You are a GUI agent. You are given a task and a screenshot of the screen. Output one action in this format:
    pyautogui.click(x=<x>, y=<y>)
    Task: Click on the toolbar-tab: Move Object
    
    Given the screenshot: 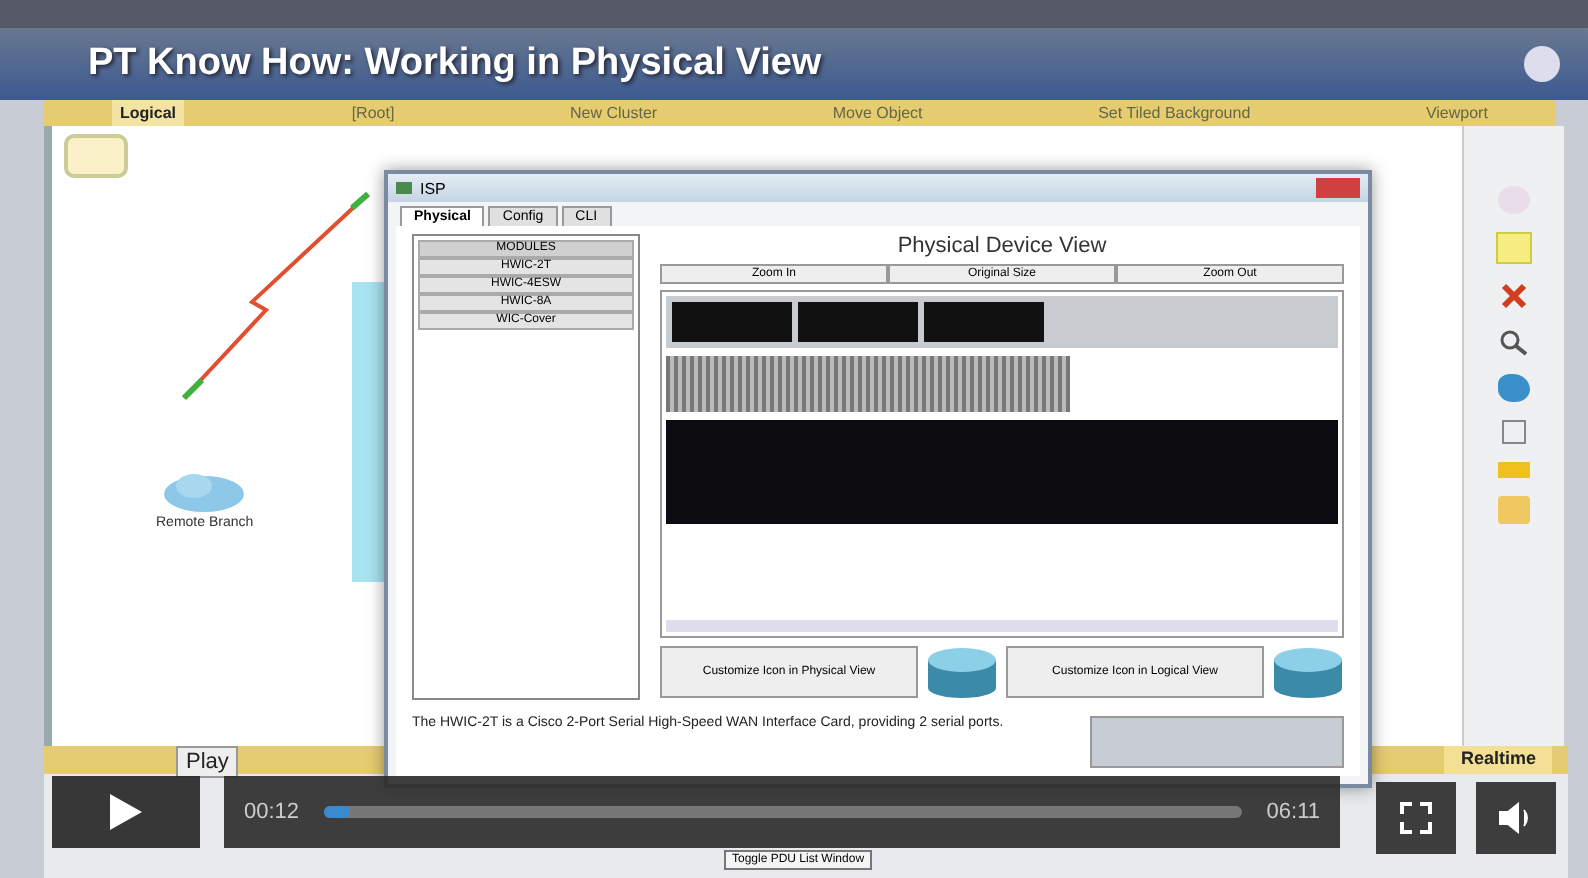 What is the action you would take?
    pyautogui.click(x=877, y=113)
    